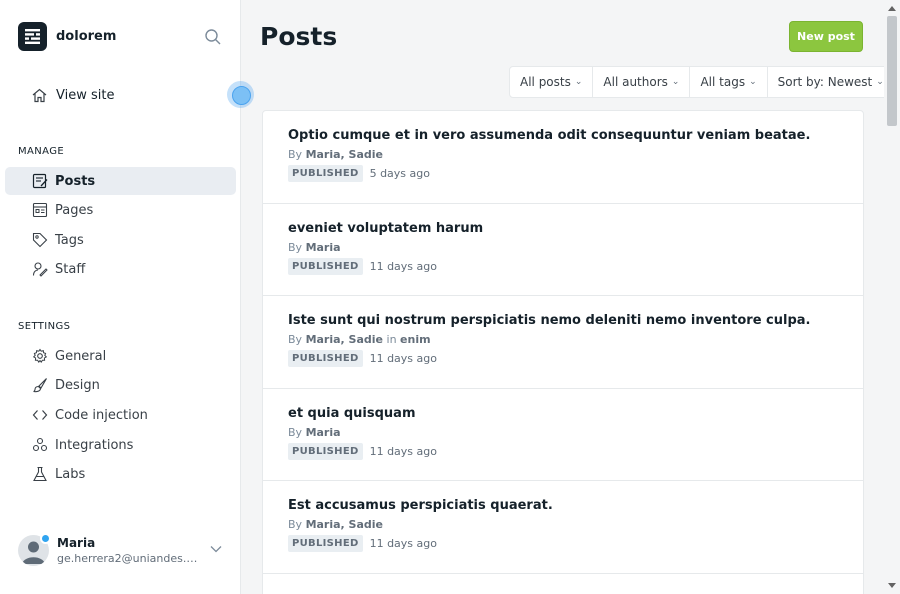  What do you see at coordinates (40, 181) in the screenshot?
I see `posts-icon` at bounding box center [40, 181].